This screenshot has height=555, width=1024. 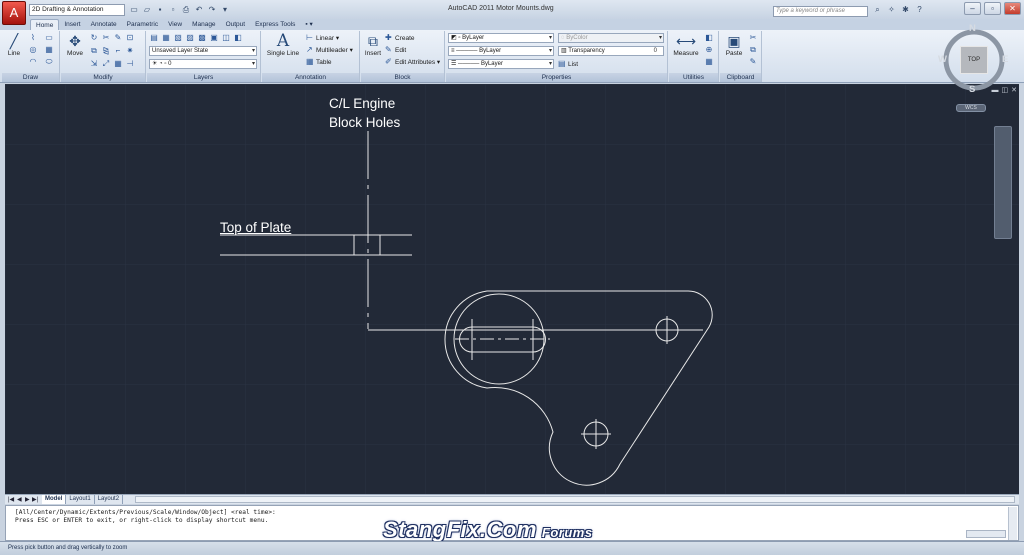 What do you see at coordinates (72, 24) in the screenshot?
I see `tab-insert: Insert` at bounding box center [72, 24].